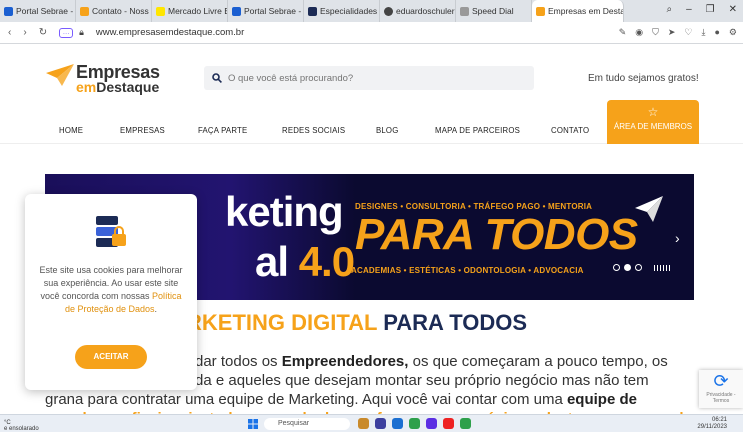  Describe the element at coordinates (677, 238) in the screenshot. I see `chevron-right-icon: ›` at that location.